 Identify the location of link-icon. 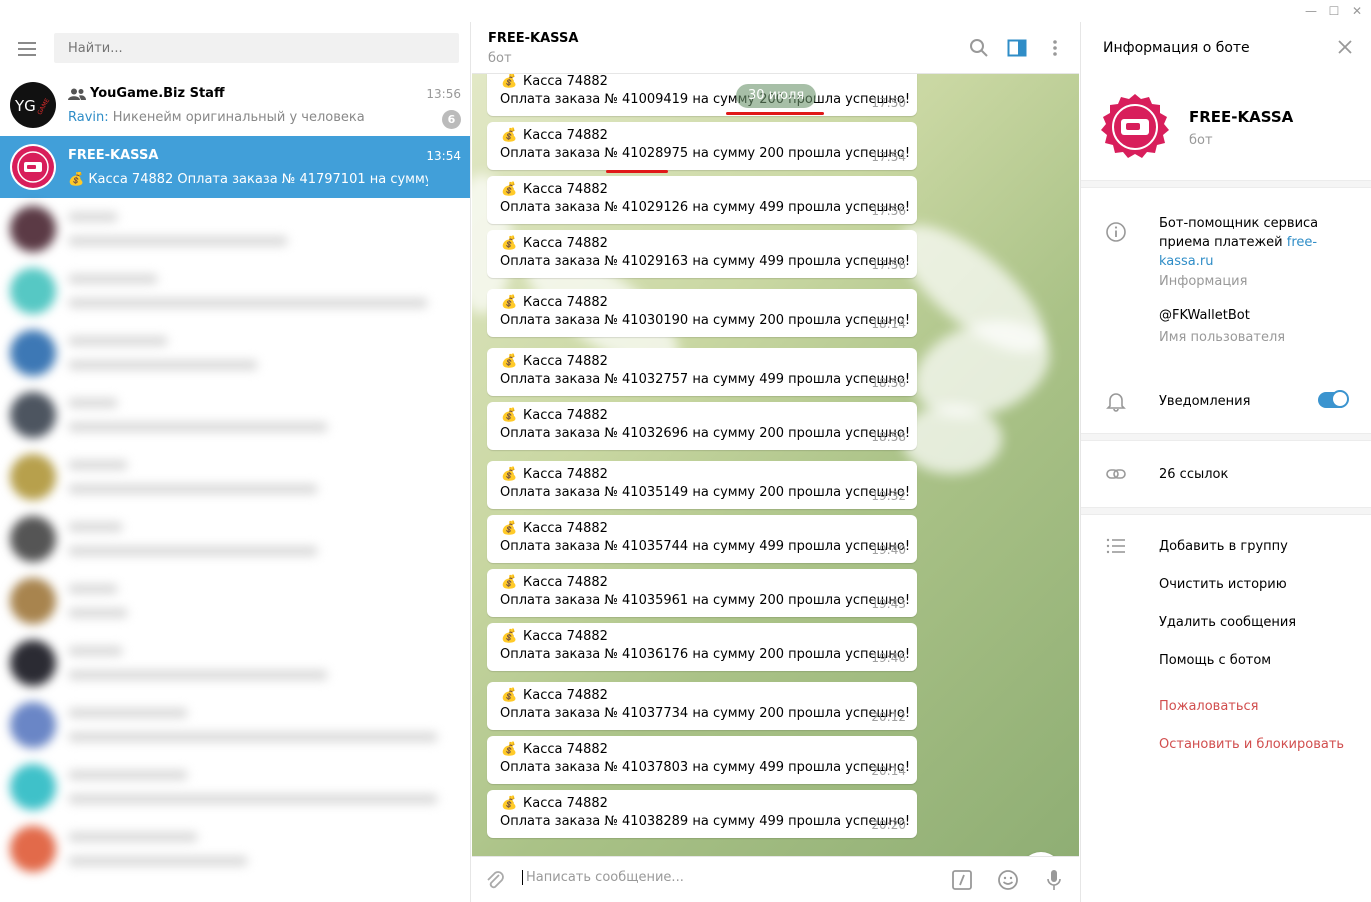
(1116, 474).